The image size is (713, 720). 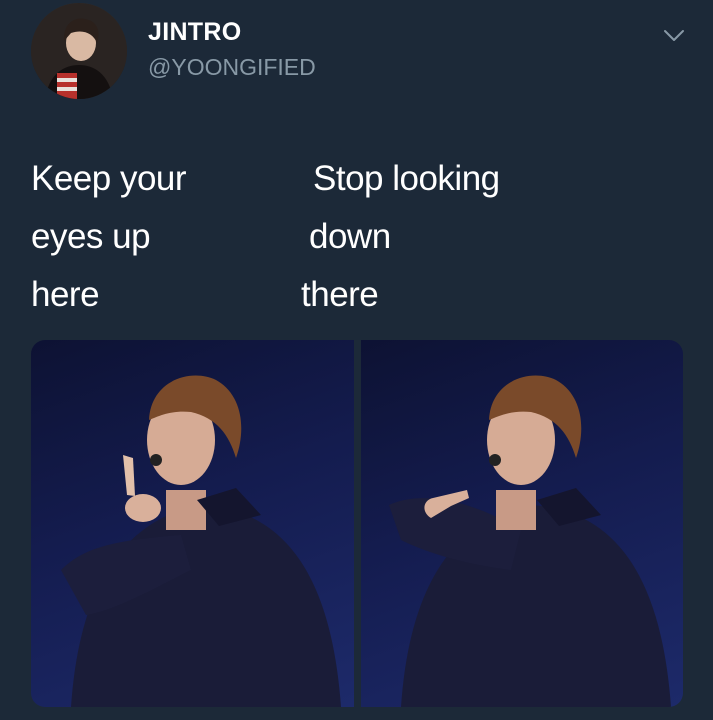 What do you see at coordinates (91, 236) in the screenshot?
I see `tweet-text-line: eyes up` at bounding box center [91, 236].